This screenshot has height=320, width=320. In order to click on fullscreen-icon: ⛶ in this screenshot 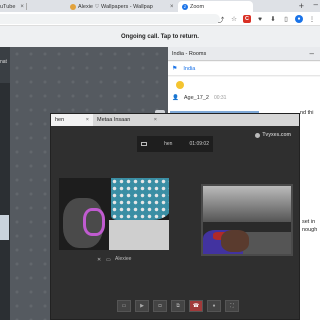, I will do `click(232, 306)`.